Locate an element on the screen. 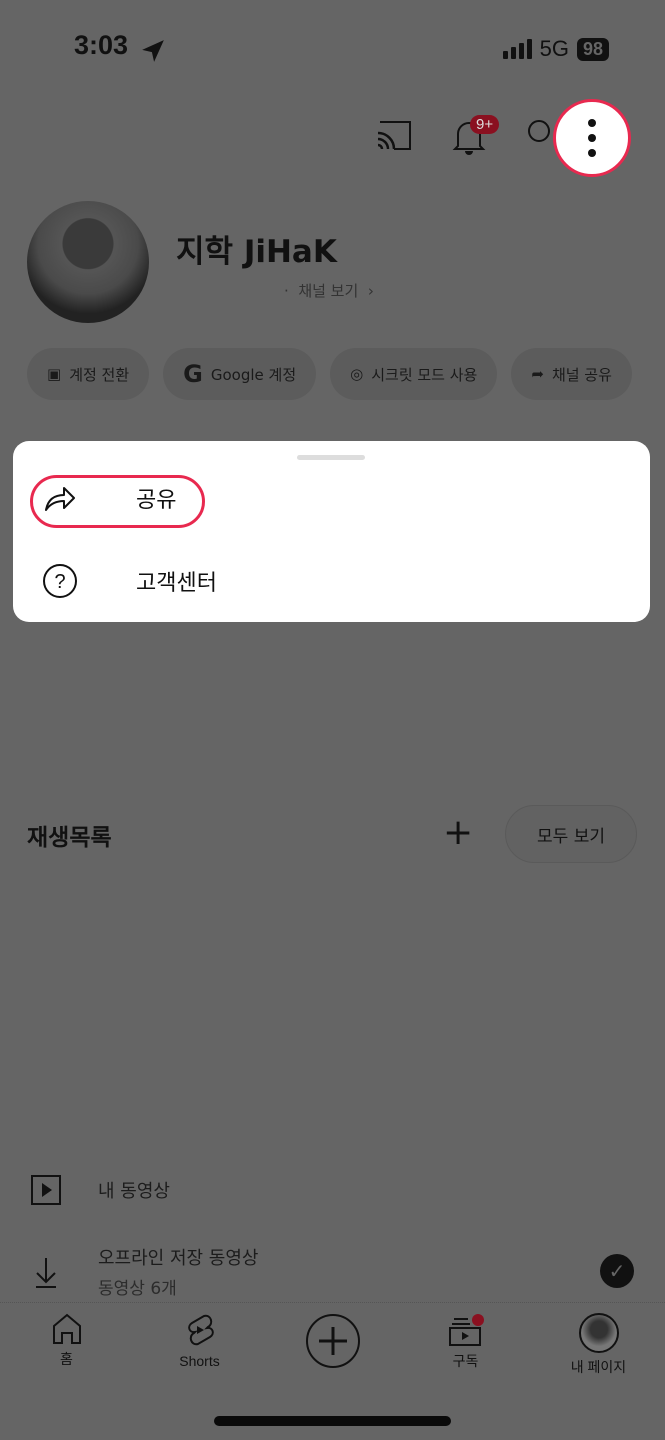 The image size is (665, 1440). notification-badge: 9+ is located at coordinates (485, 124).